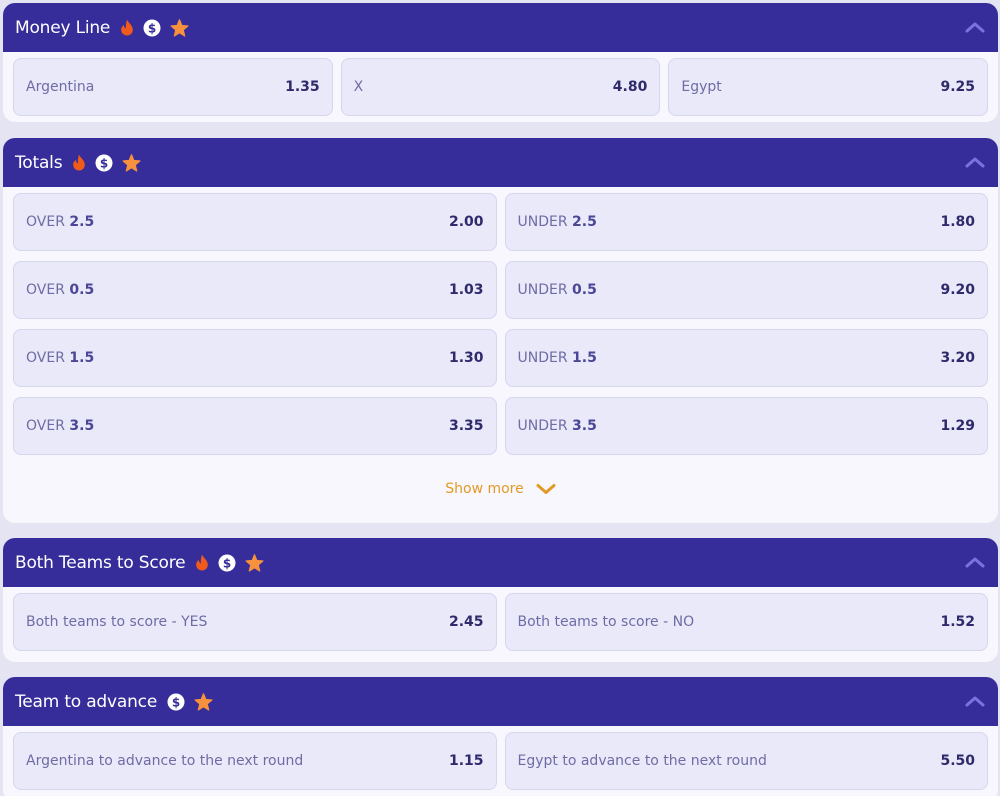 The width and height of the screenshot is (1000, 796). Describe the element at coordinates (255, 358) in the screenshot. I see `odd-button-over-1-5: OVER 1.5 1.30` at that location.